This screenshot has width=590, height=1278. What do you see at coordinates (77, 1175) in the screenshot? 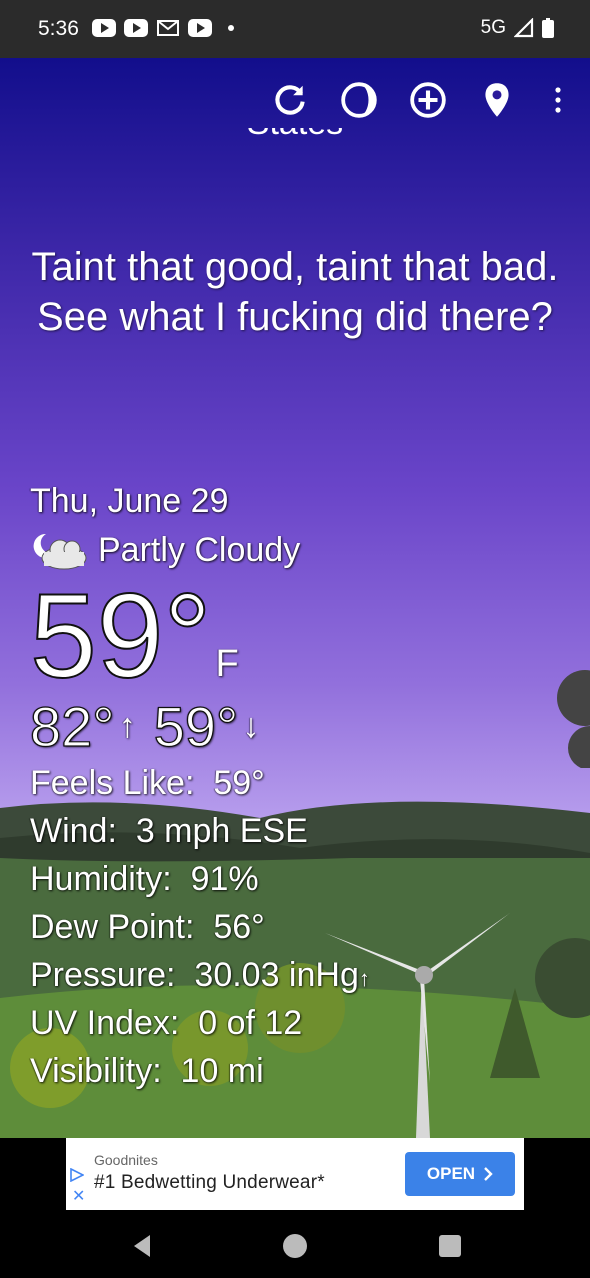
I see `adchoices-icon` at bounding box center [77, 1175].